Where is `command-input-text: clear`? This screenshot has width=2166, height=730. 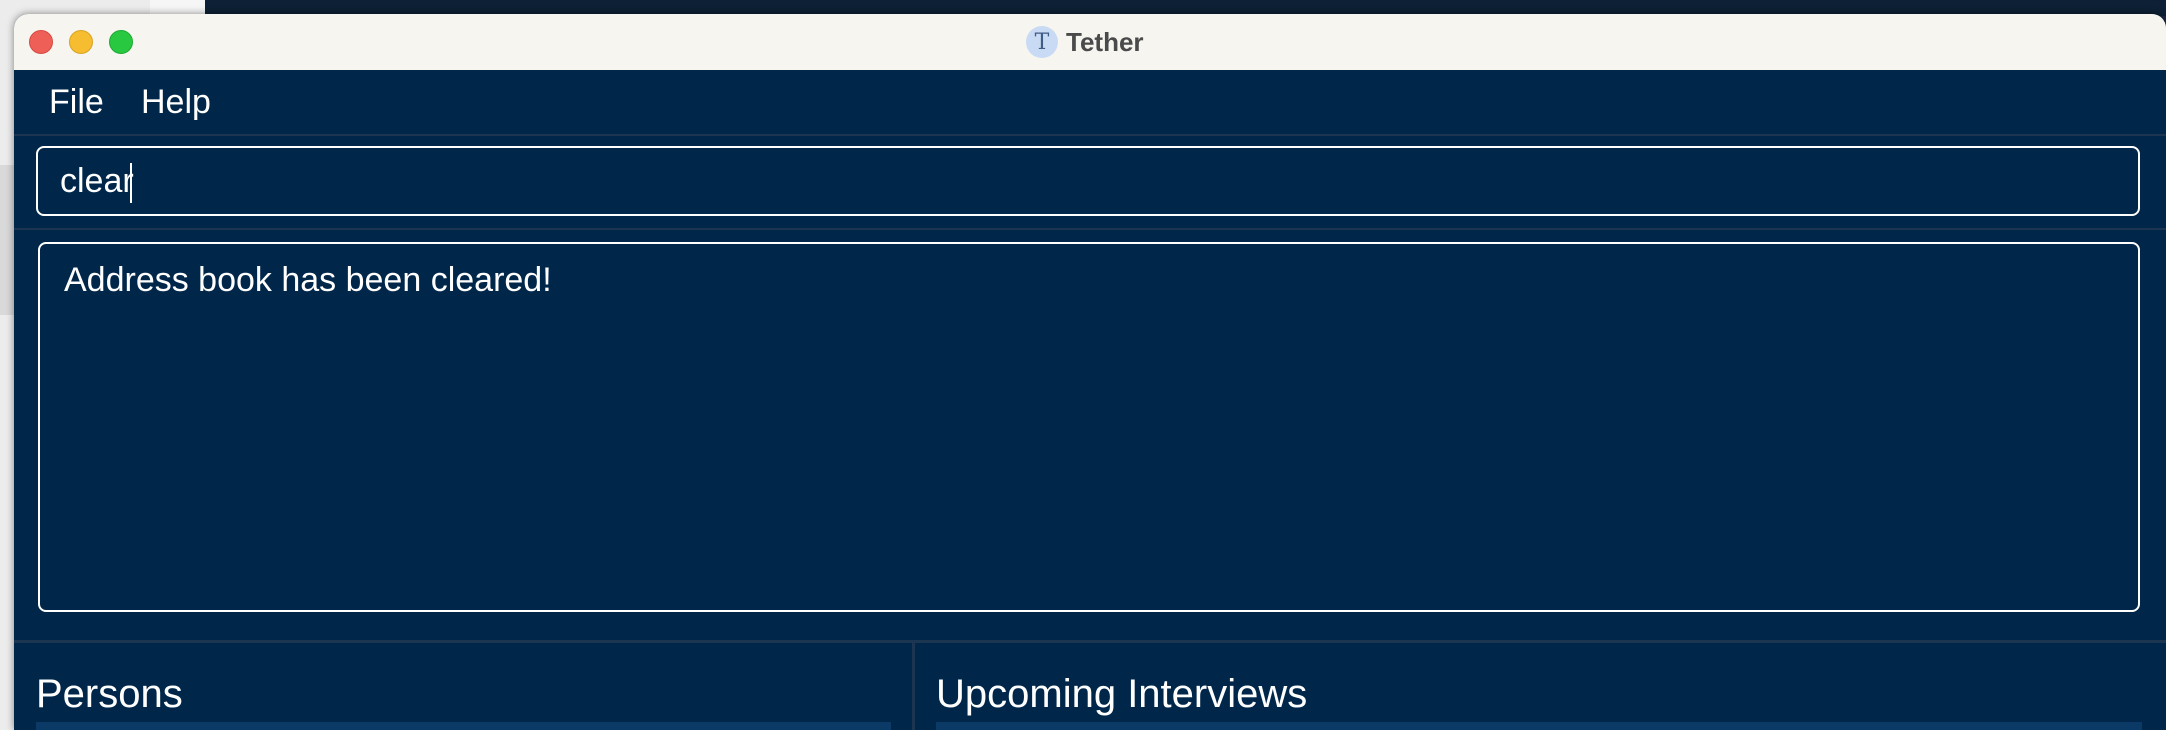
command-input-text: clear is located at coordinates (97, 181).